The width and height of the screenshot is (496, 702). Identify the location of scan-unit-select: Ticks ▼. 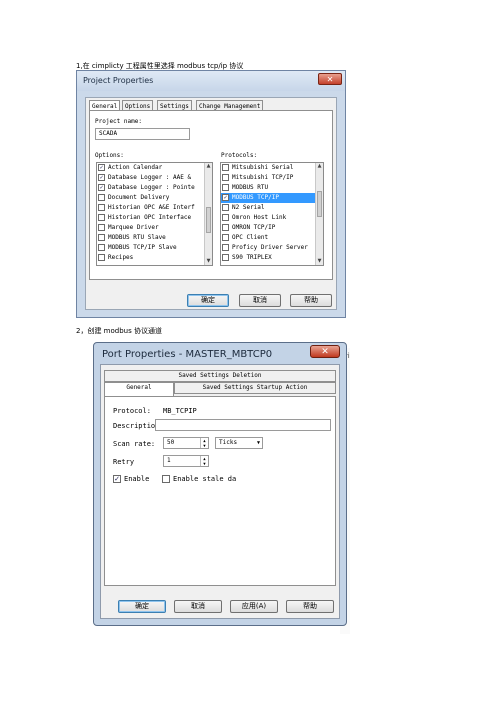
(239, 443).